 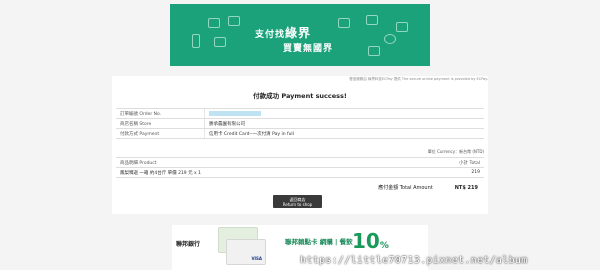 I want to click on return-to-shop-button: 返回商店 Return to shop, so click(x=297, y=201).